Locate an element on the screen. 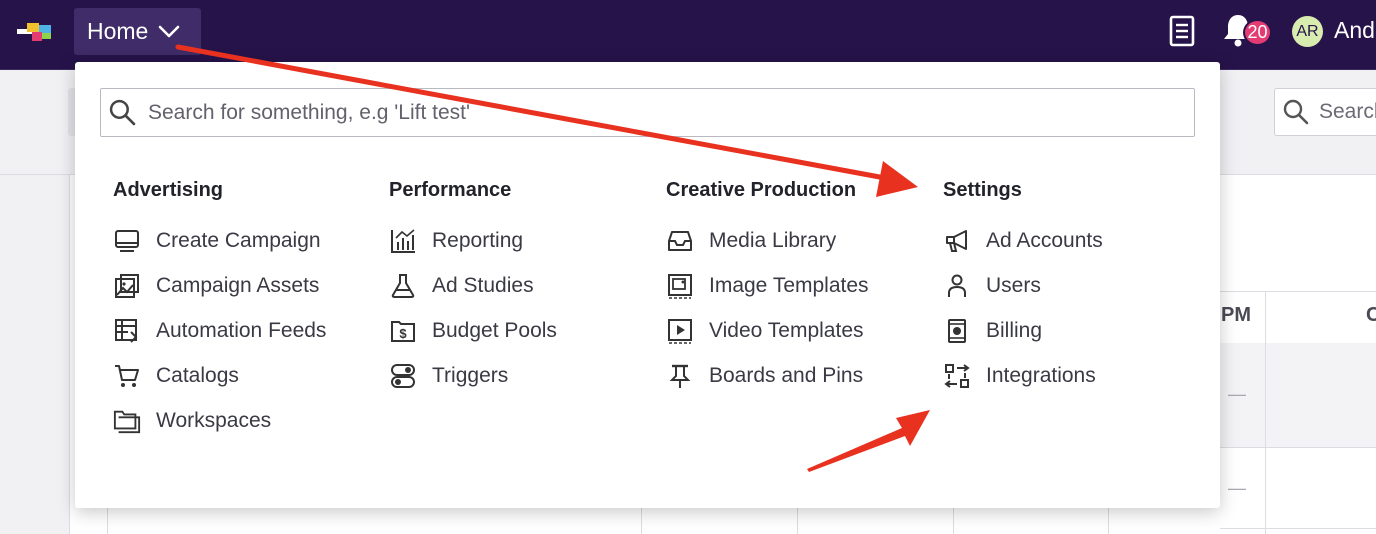 This screenshot has width=1376, height=534. brand-logo is located at coordinates (38, 32).